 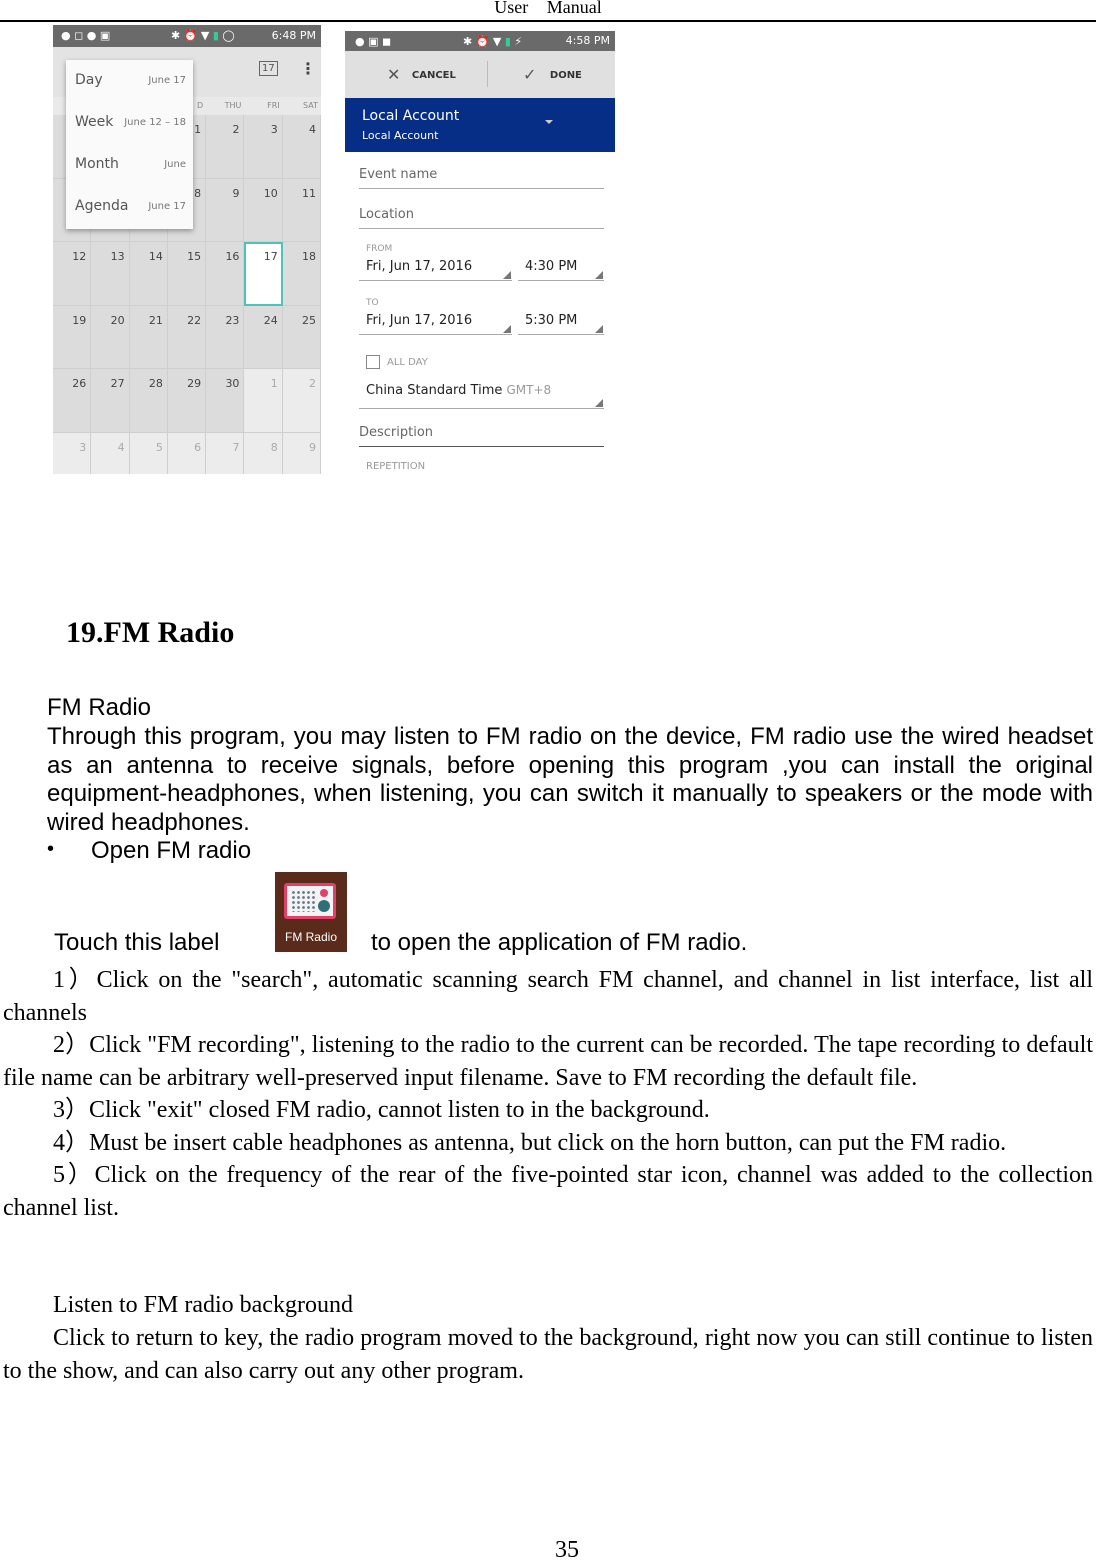 I want to click on day-cell: 10, so click(x=263, y=210).